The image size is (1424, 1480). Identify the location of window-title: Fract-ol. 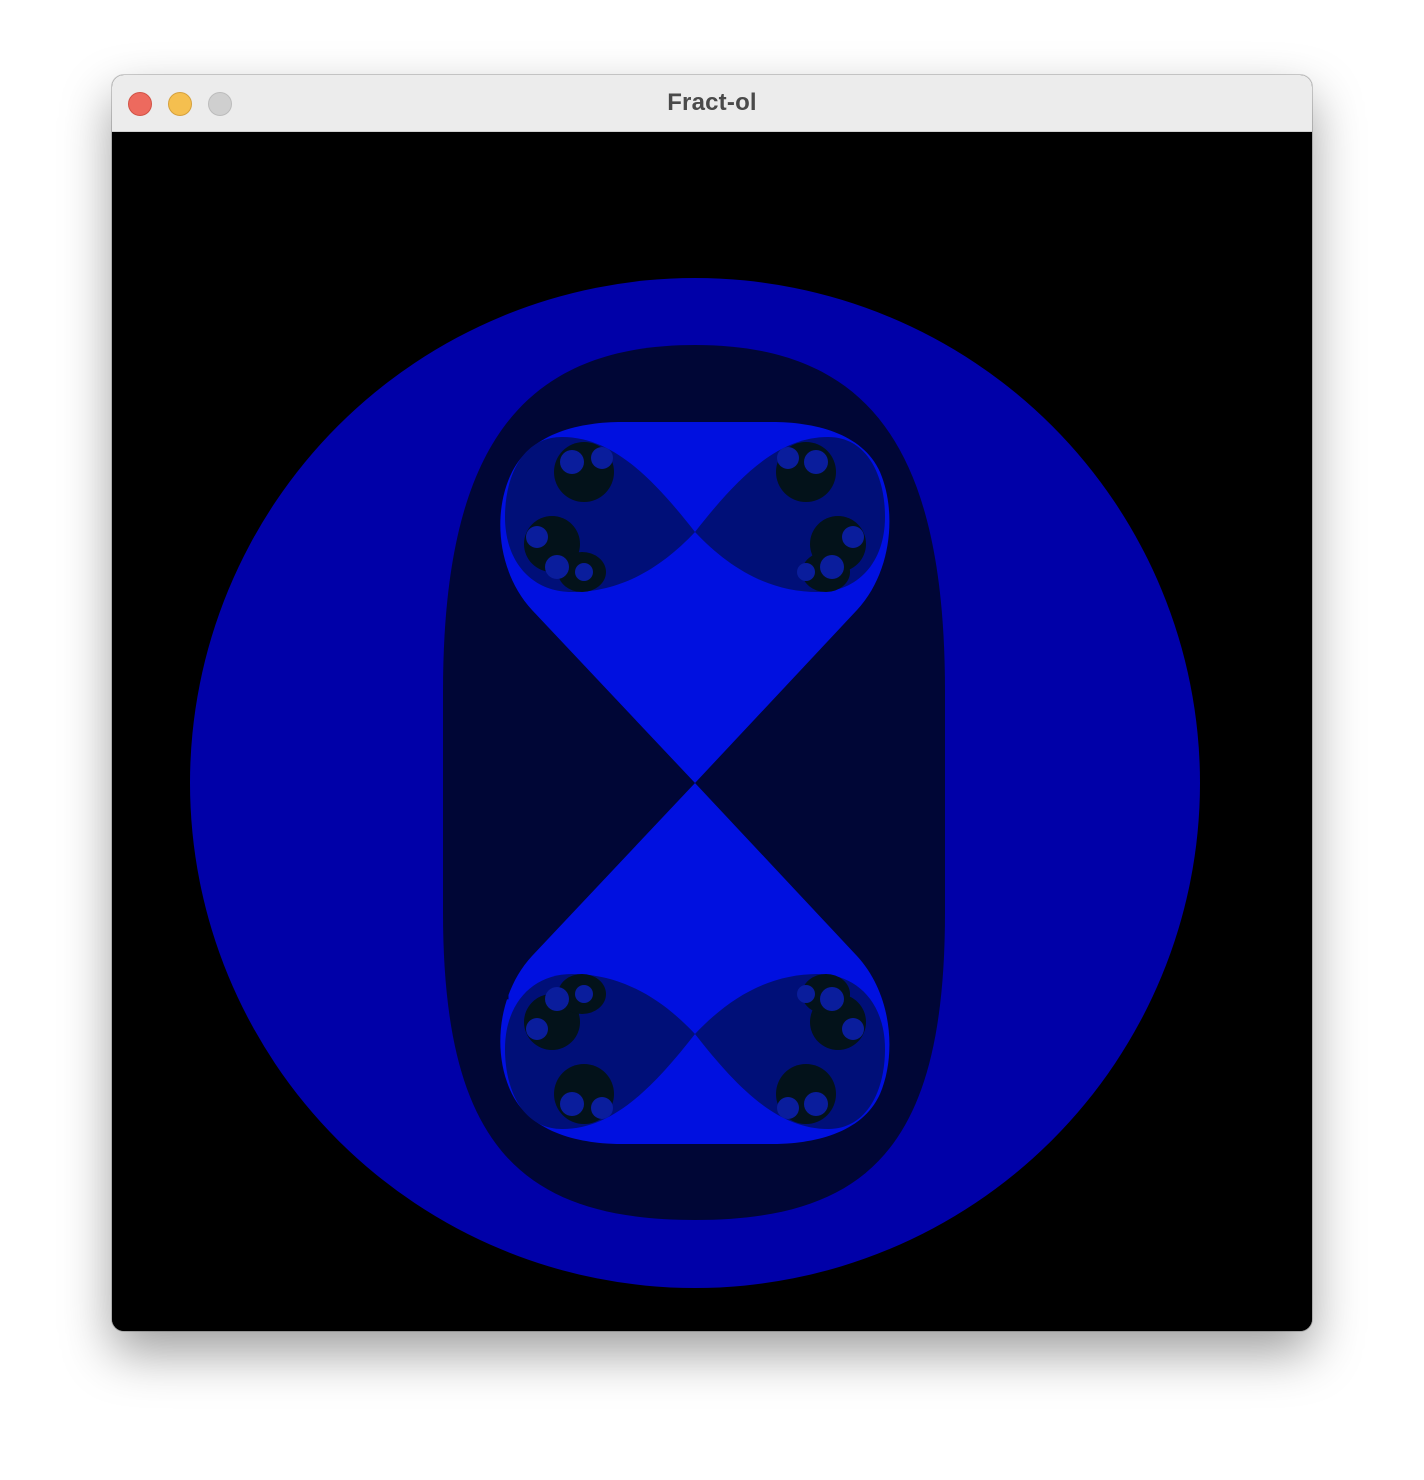
(712, 102).